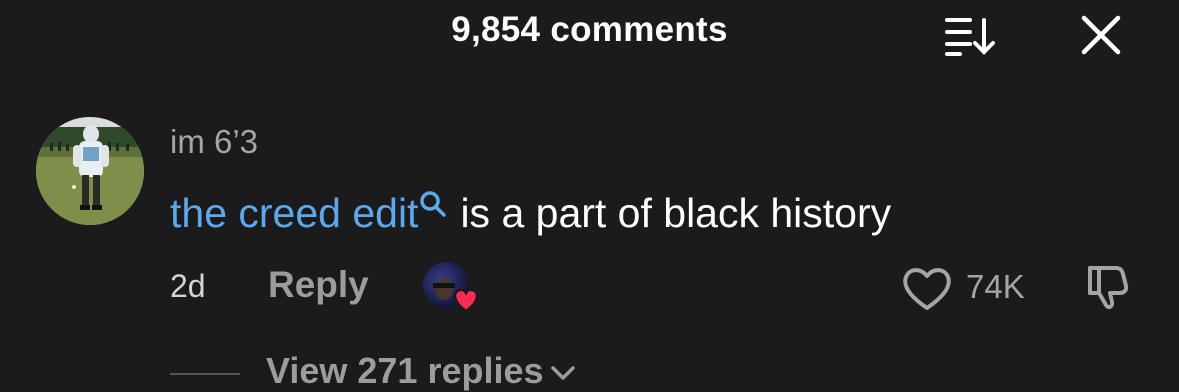  I want to click on close-icon, so click(1101, 35).